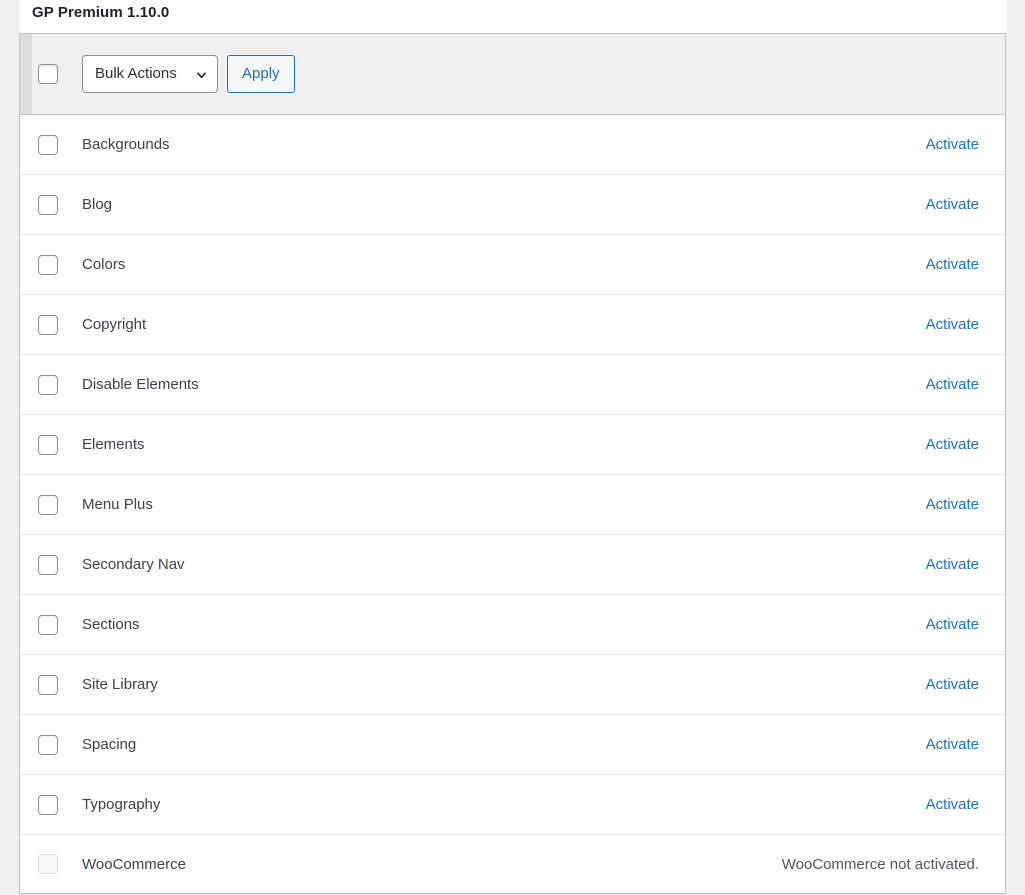 This screenshot has width=1025, height=895. Describe the element at coordinates (126, 144) in the screenshot. I see `module-name: Backgrounds` at that location.